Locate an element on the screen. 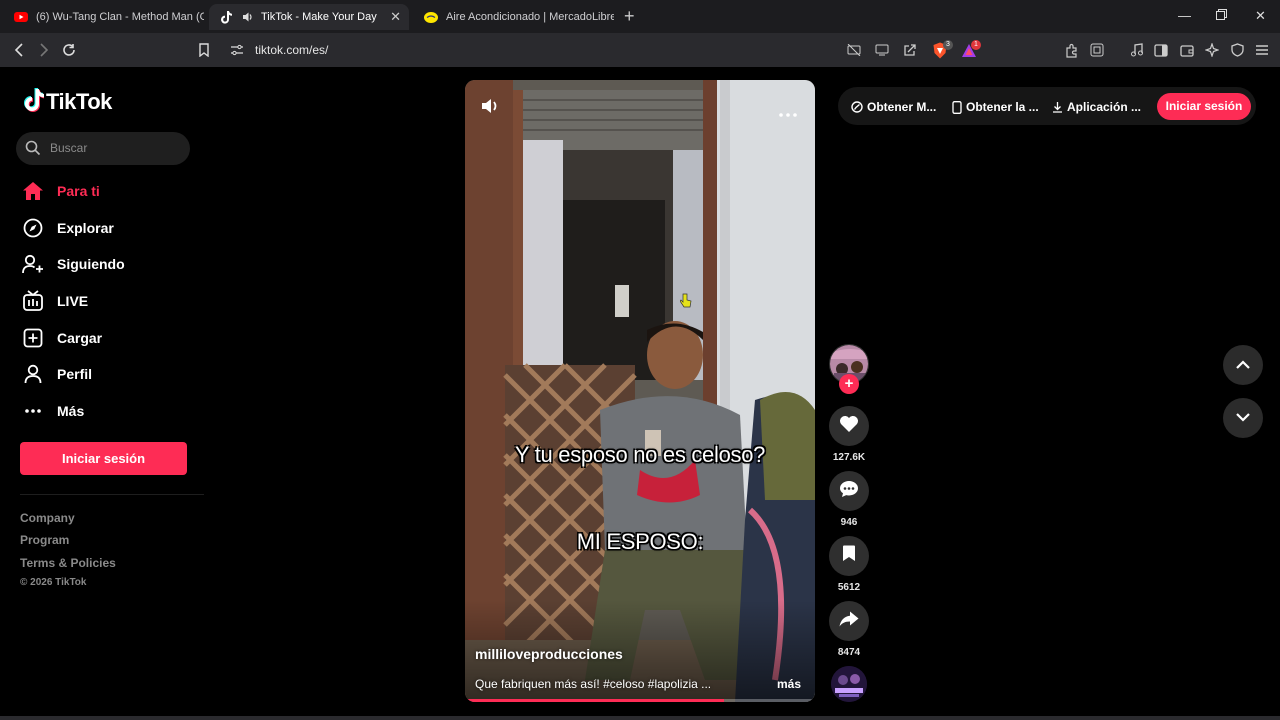  chevron-down-icon is located at coordinates (1243, 418).